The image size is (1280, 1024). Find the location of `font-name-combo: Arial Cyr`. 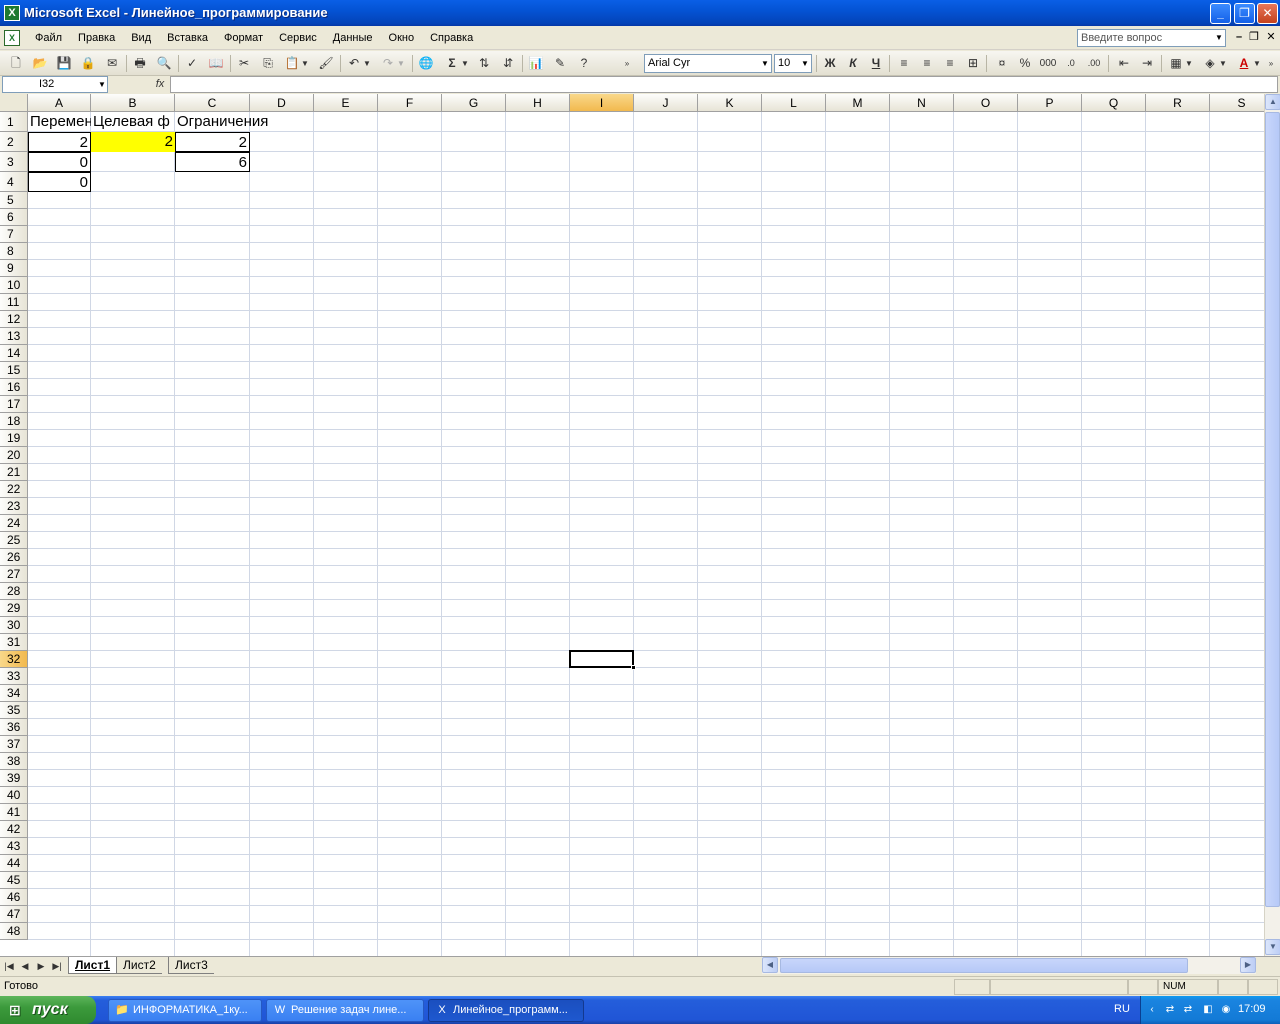

font-name-combo: Arial Cyr is located at coordinates (708, 63).